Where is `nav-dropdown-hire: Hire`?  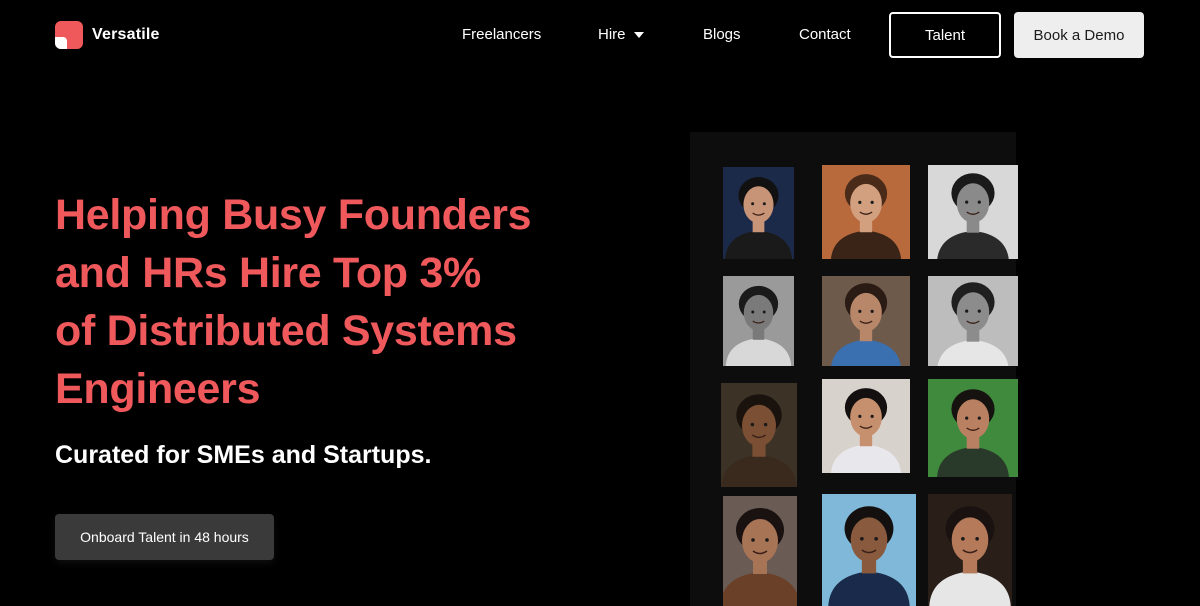
nav-dropdown-hire: Hire is located at coordinates (621, 34).